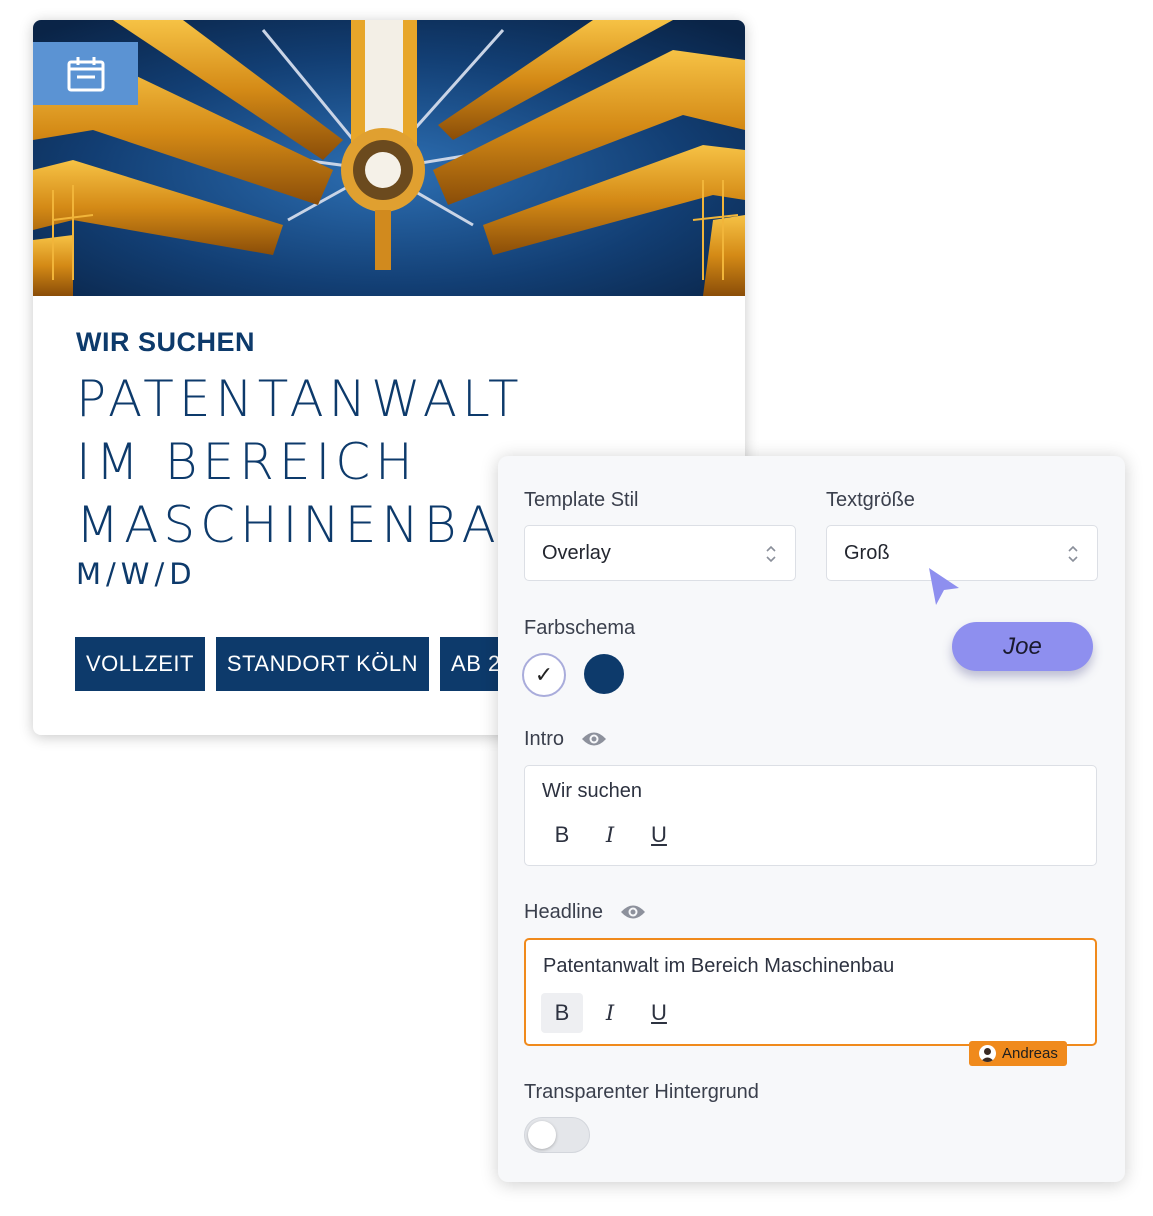  What do you see at coordinates (810, 815) in the screenshot?
I see `intro-textbox: Wir suchen B I U` at bounding box center [810, 815].